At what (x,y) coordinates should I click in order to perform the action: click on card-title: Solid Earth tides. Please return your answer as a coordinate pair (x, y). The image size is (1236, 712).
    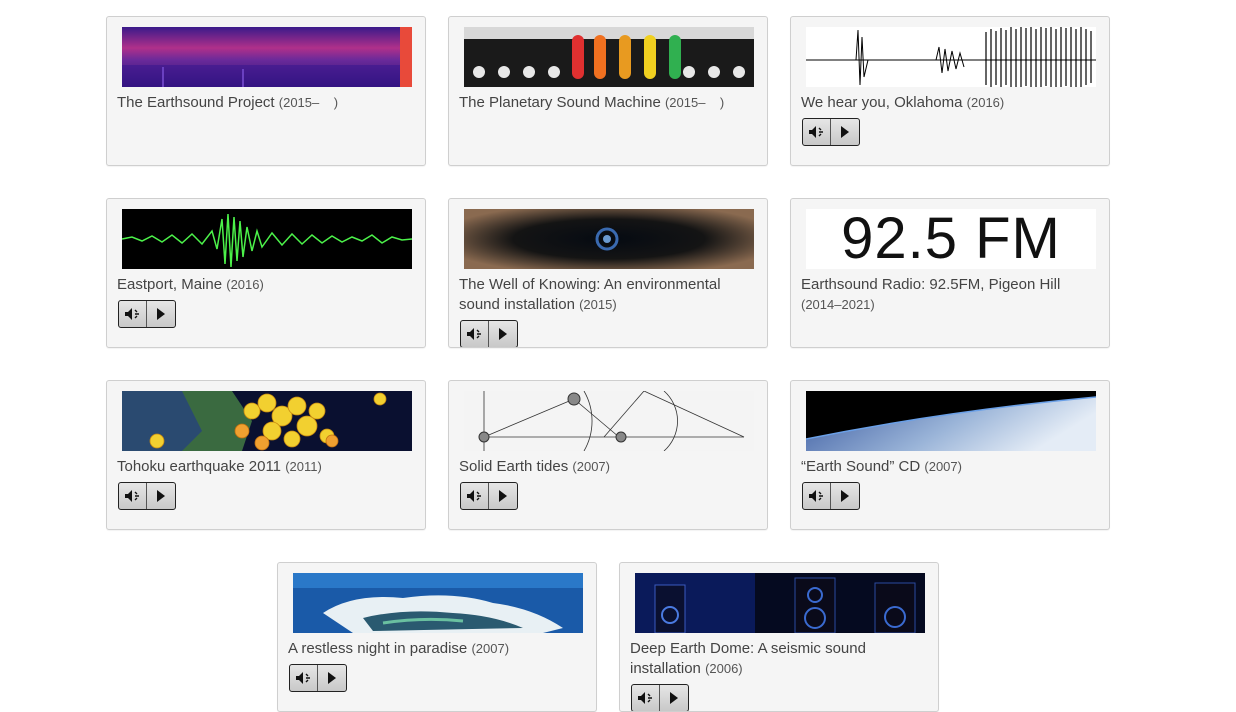
    Looking at the image, I should click on (513, 466).